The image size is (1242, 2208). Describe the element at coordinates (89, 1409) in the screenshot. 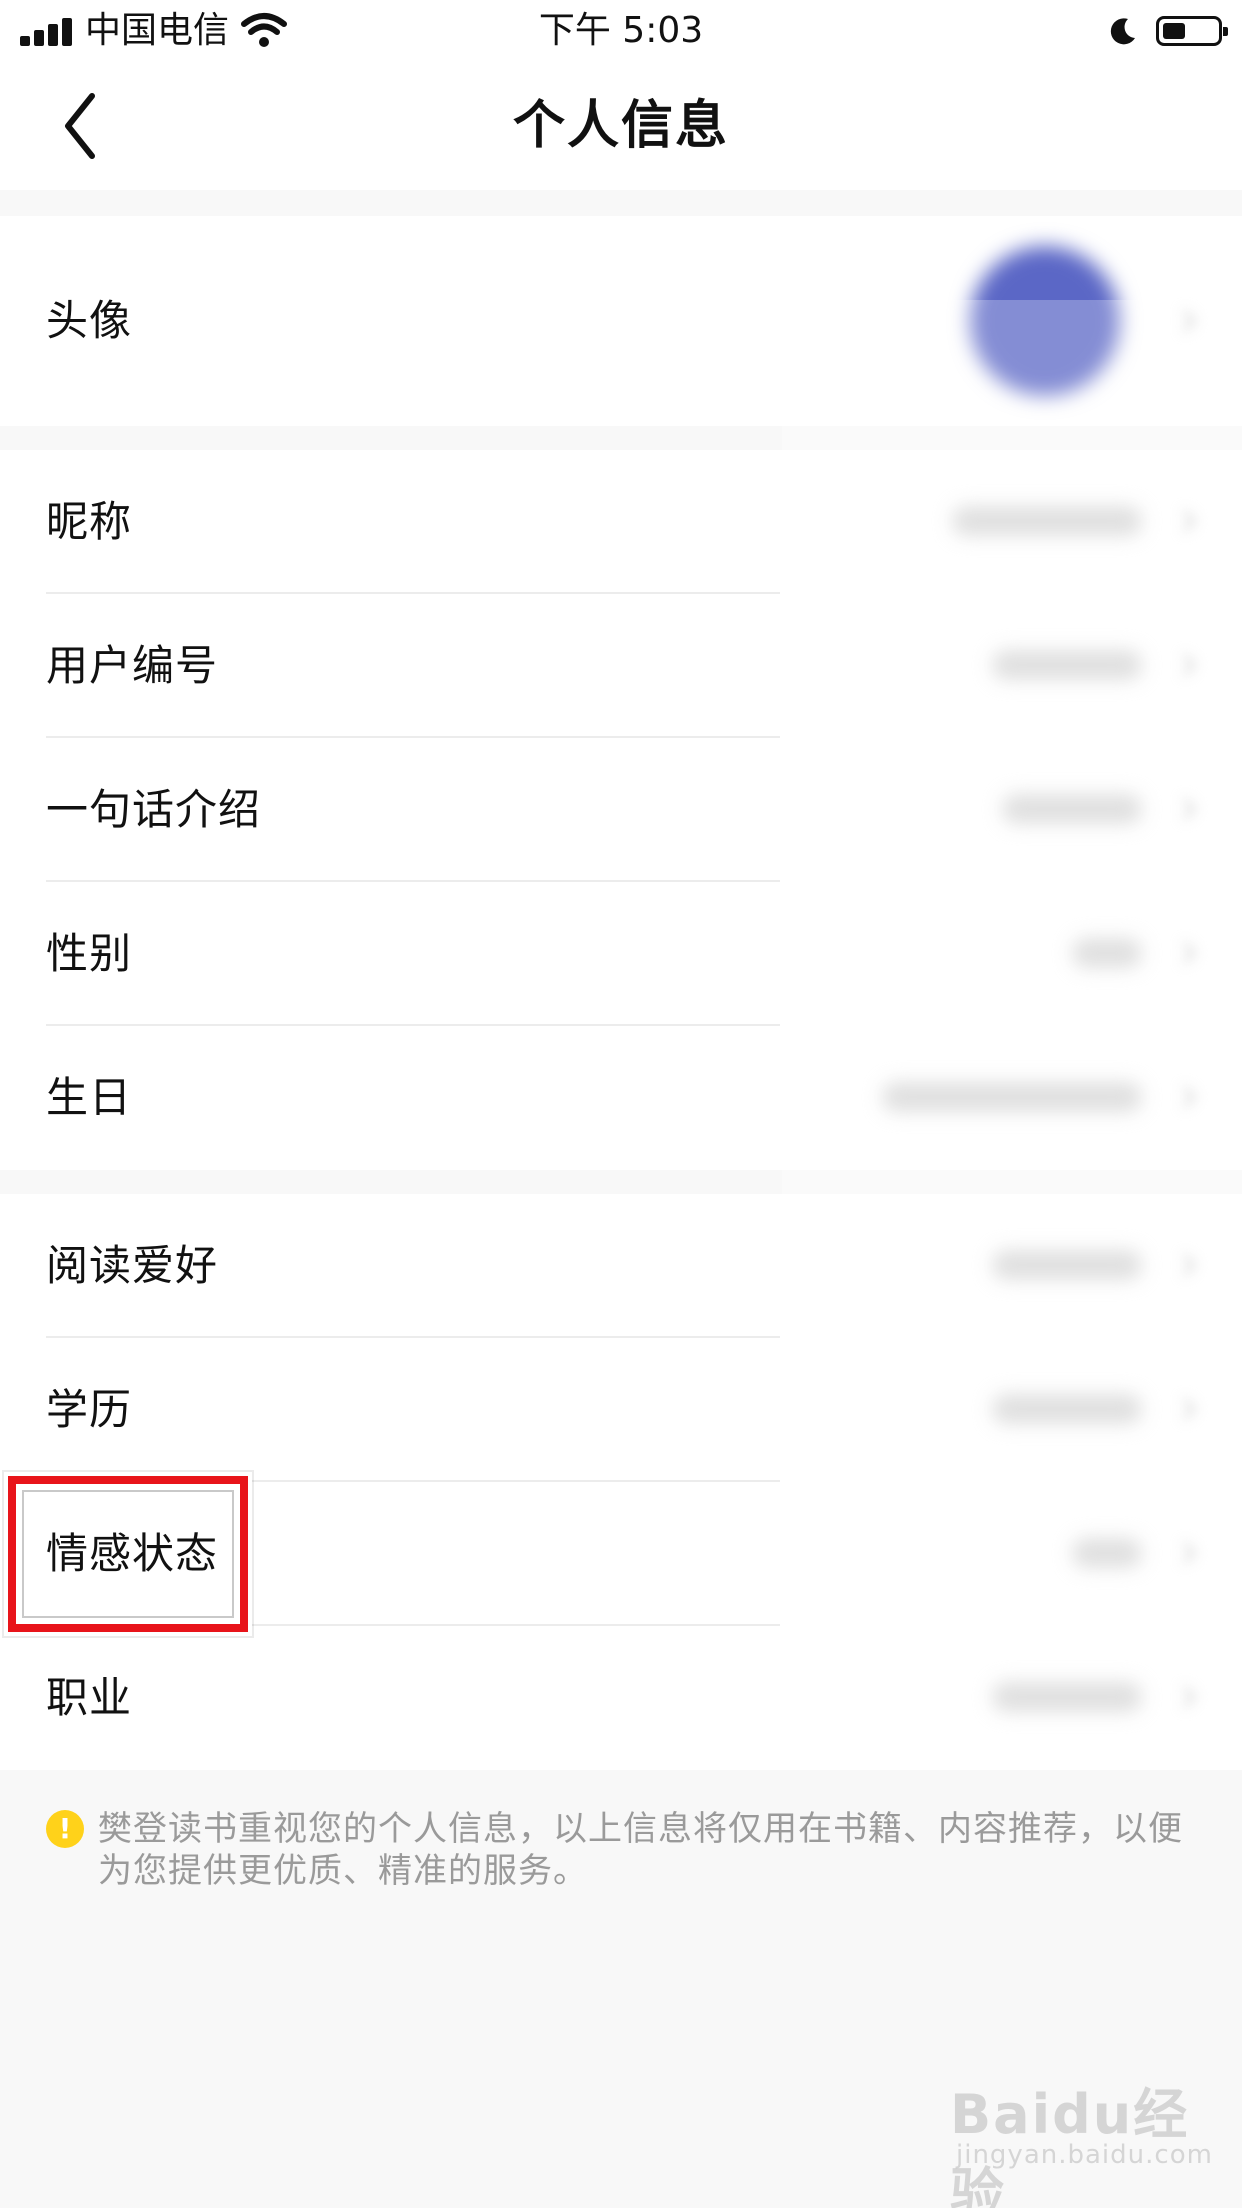

I see `education-label: 学历` at that location.